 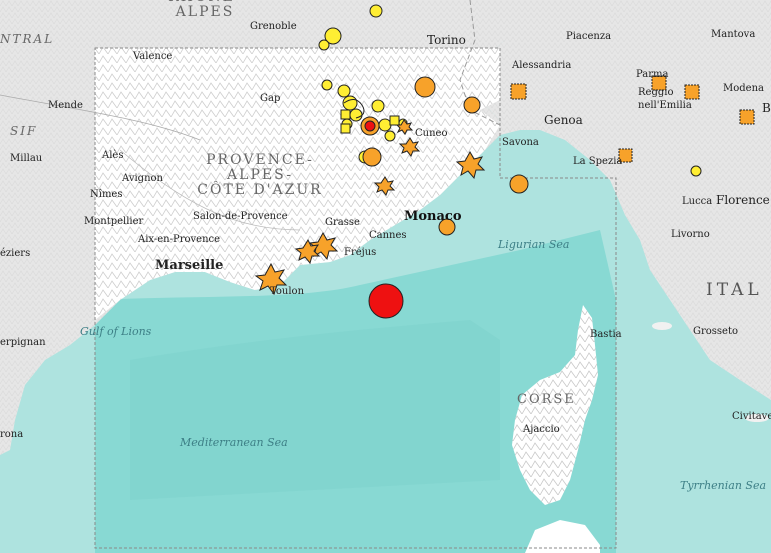 What do you see at coordinates (65, 105) in the screenshot?
I see `label-mende: Mende` at bounding box center [65, 105].